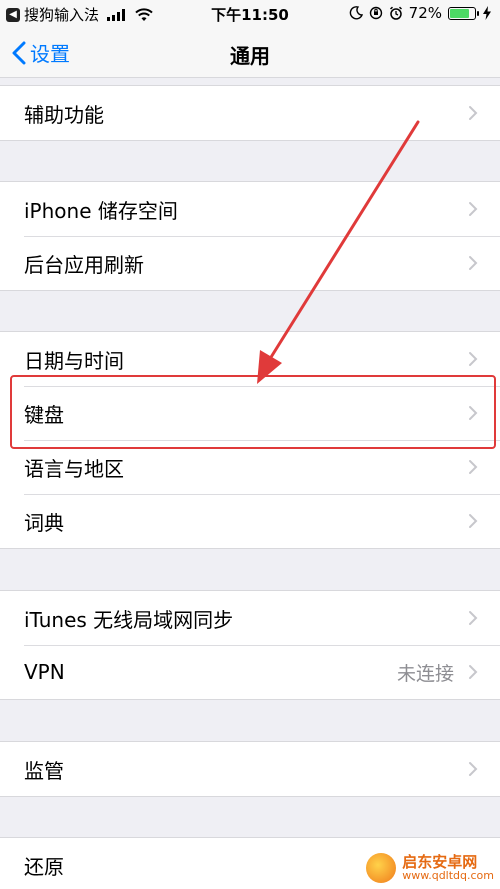  I want to click on row-label: 监管, so click(44, 770).